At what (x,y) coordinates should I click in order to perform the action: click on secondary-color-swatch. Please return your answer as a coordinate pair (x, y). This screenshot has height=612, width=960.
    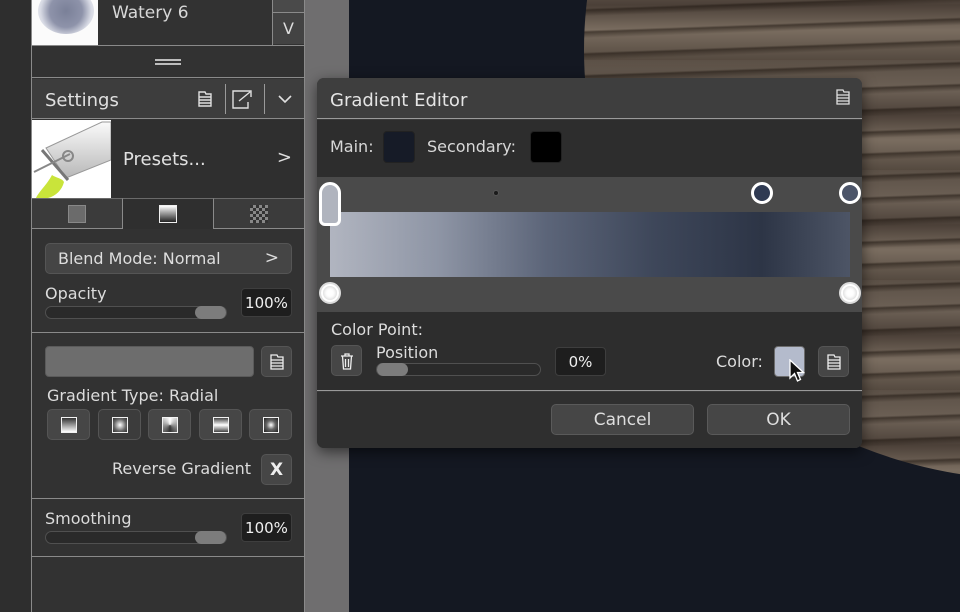
    Looking at the image, I should click on (546, 147).